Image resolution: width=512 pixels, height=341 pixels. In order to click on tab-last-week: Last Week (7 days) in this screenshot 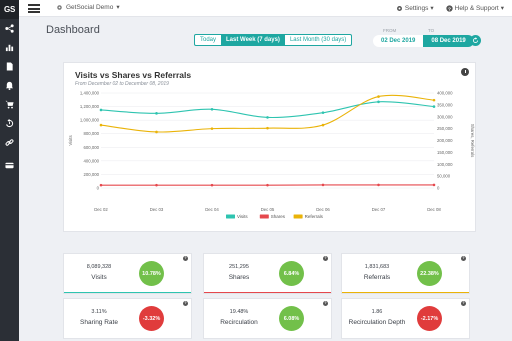, I will do `click(253, 40)`.